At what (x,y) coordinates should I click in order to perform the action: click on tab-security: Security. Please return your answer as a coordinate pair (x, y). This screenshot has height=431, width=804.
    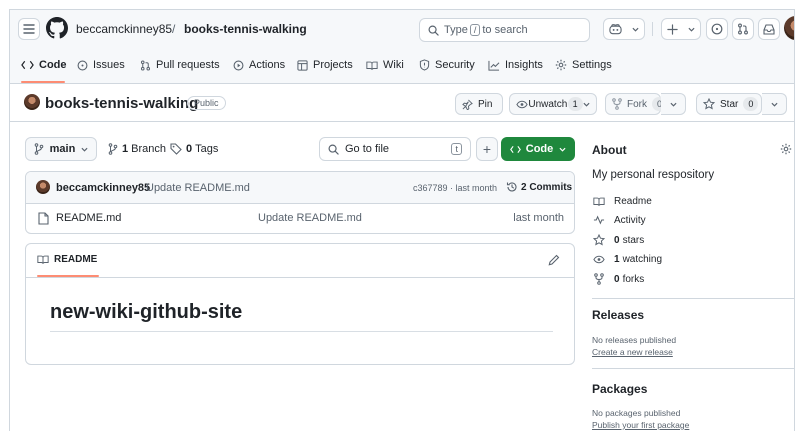
    Looking at the image, I should click on (447, 65).